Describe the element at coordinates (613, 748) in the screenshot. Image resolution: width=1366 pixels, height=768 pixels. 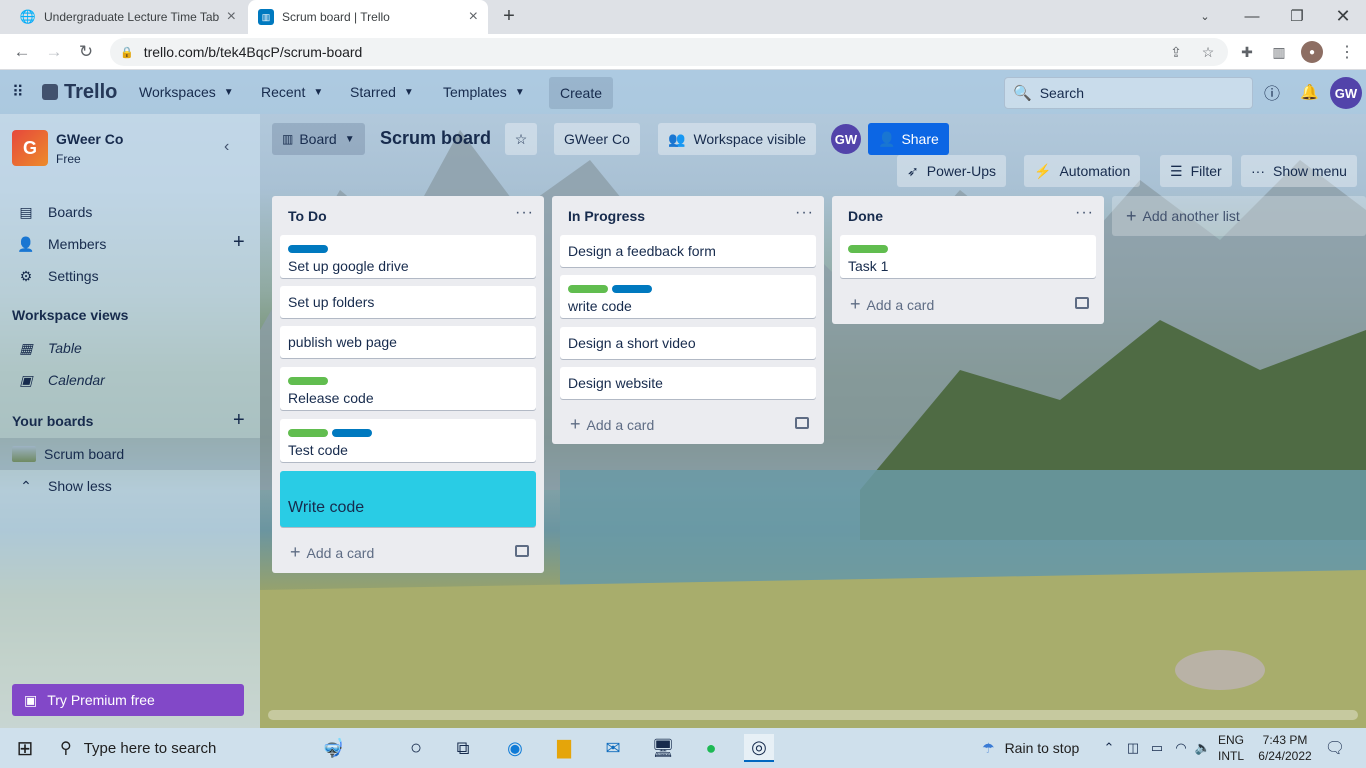
I see `mail-icon: ✉` at that location.